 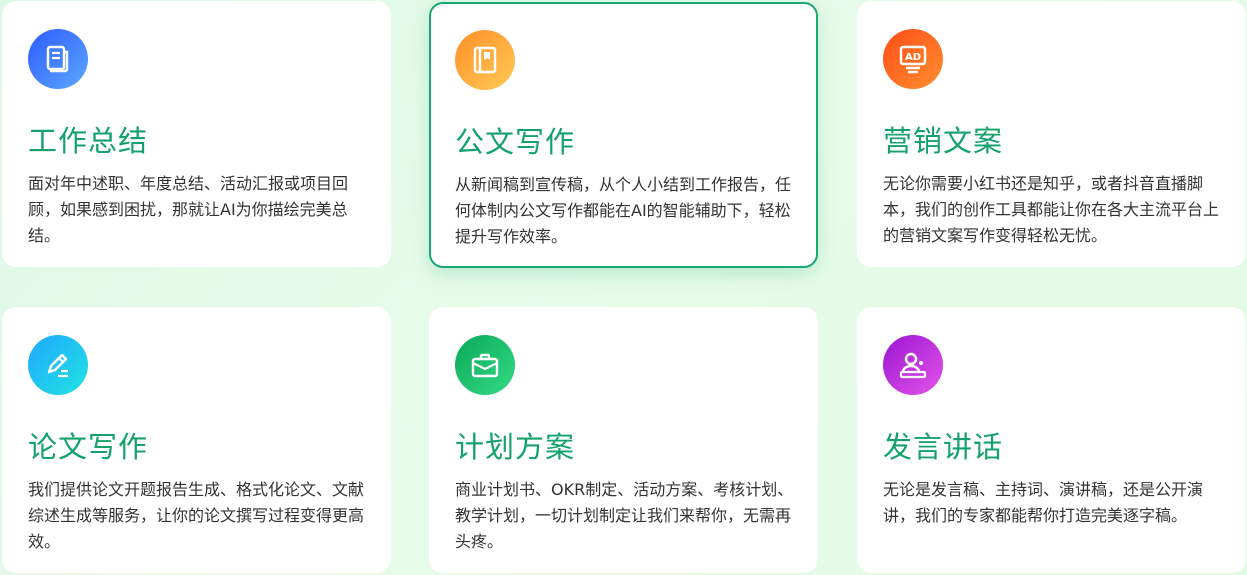 What do you see at coordinates (1043, 502) in the screenshot?
I see `card-description: 无论是发言稿、主持词、演讲稿，还是公开演讲，我们的专家都能帮你打造完美逐字稿。` at bounding box center [1043, 502].